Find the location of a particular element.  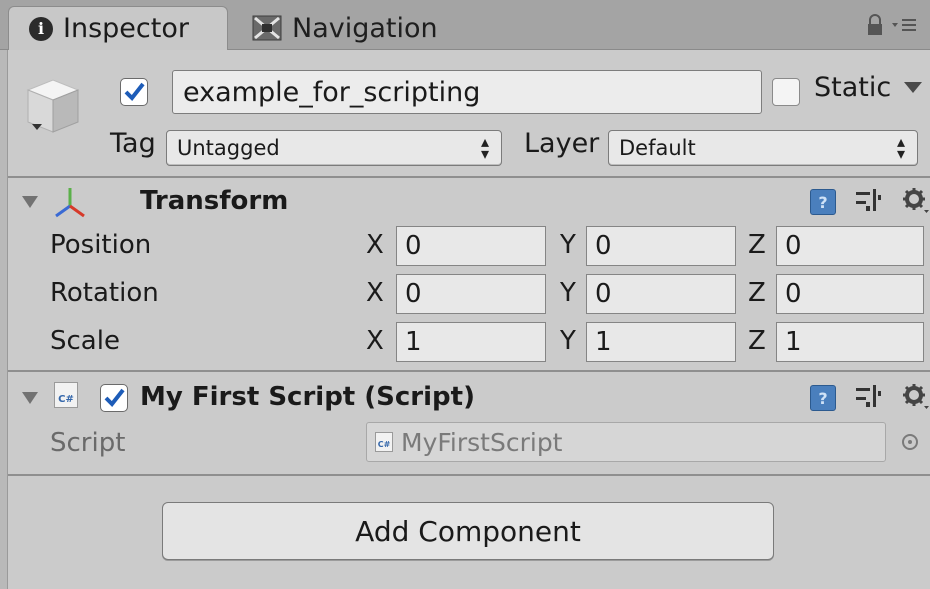

position-x-field: 0 is located at coordinates (471, 246).